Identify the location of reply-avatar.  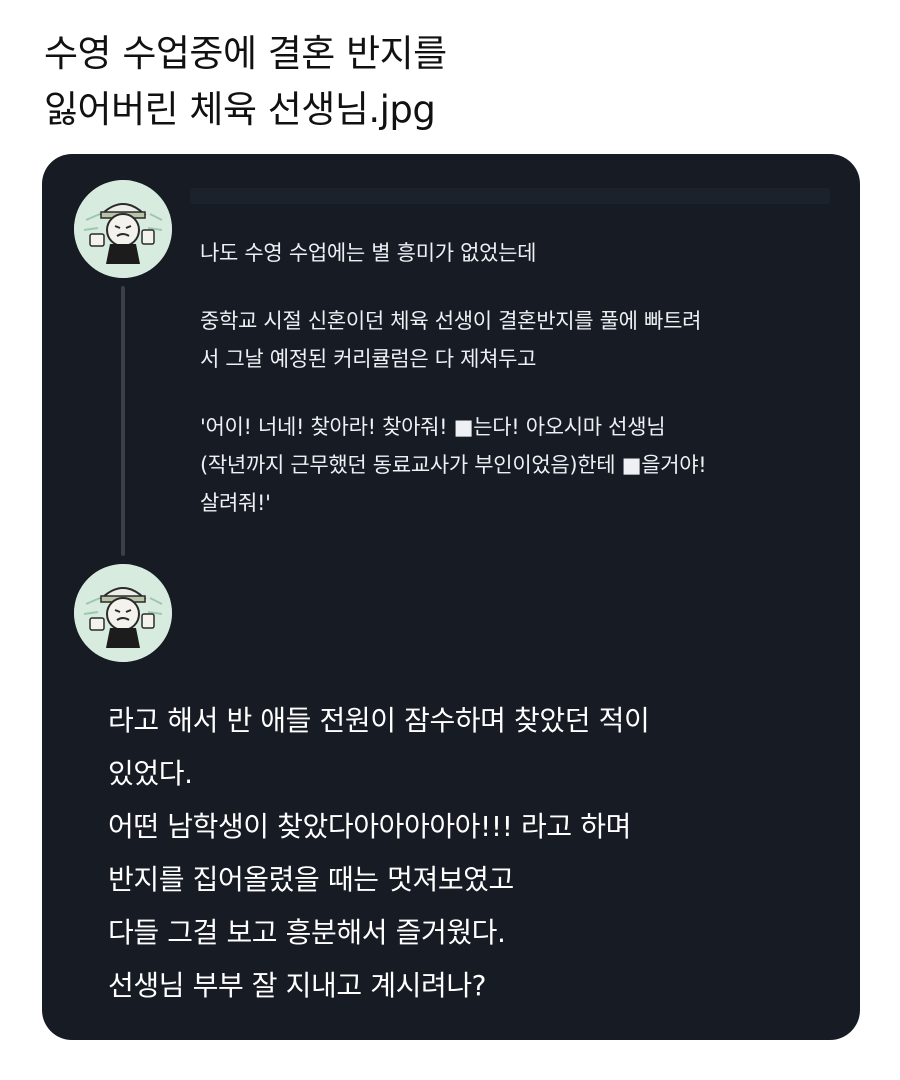
(123, 229).